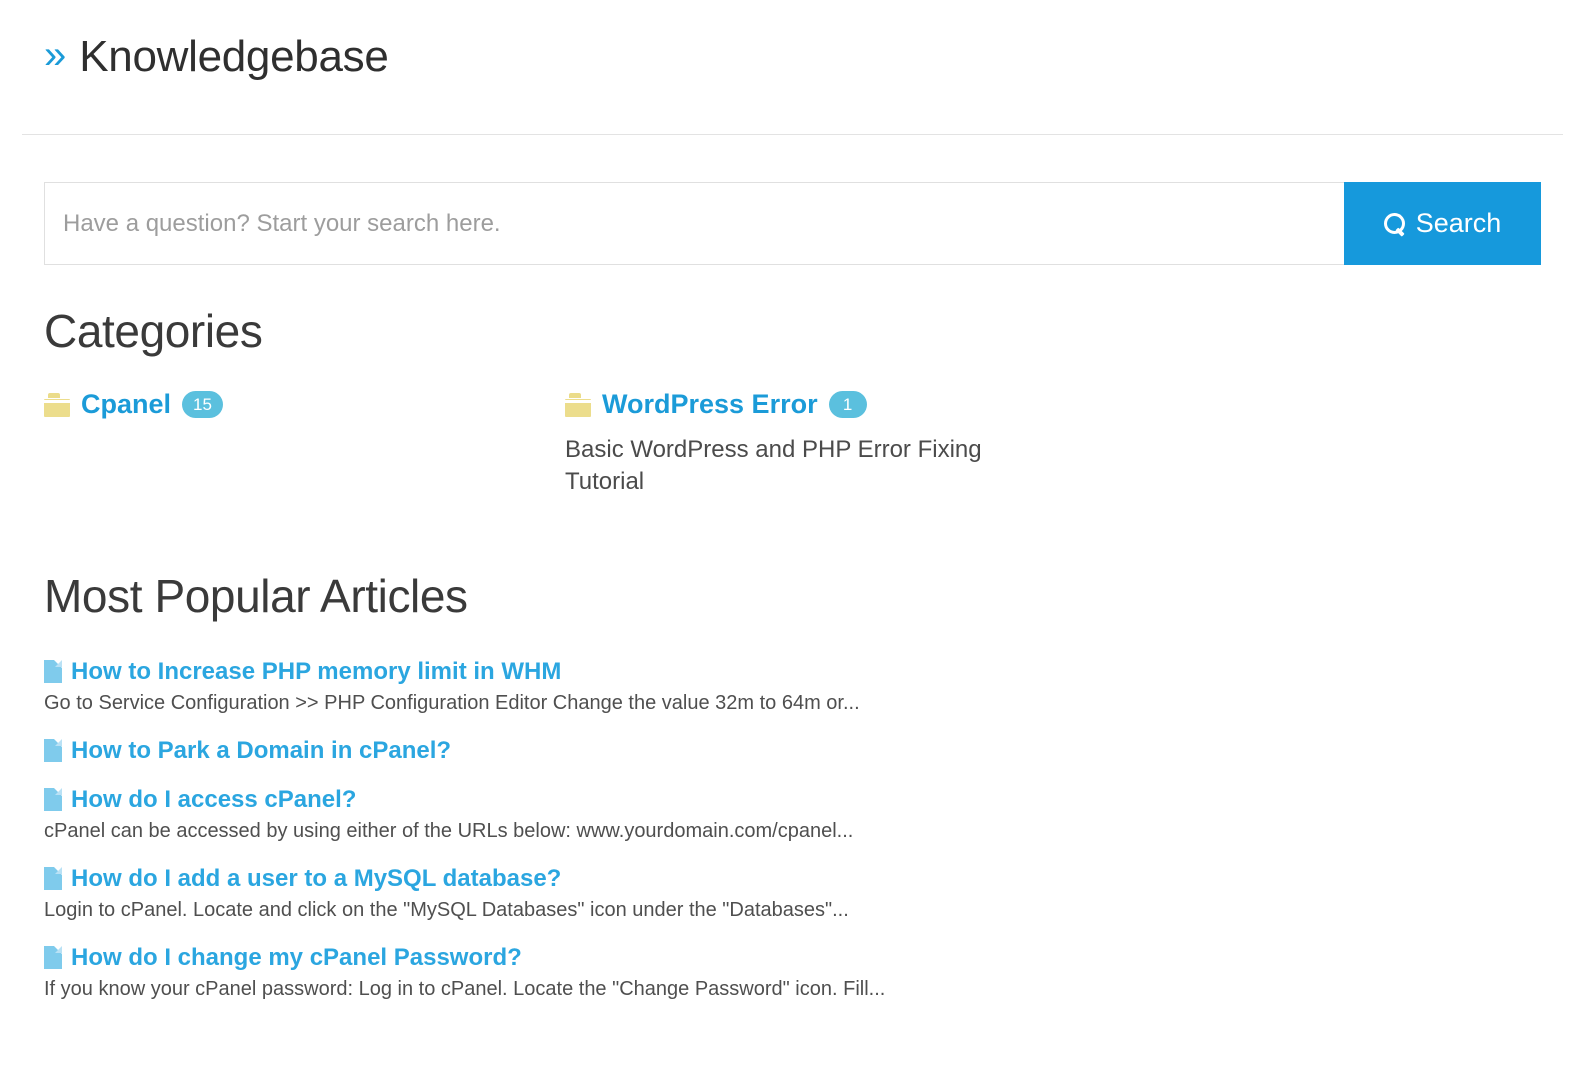  Describe the element at coordinates (316, 672) in the screenshot. I see `article-link: How to Increase PHP memory limit in WHM` at that location.